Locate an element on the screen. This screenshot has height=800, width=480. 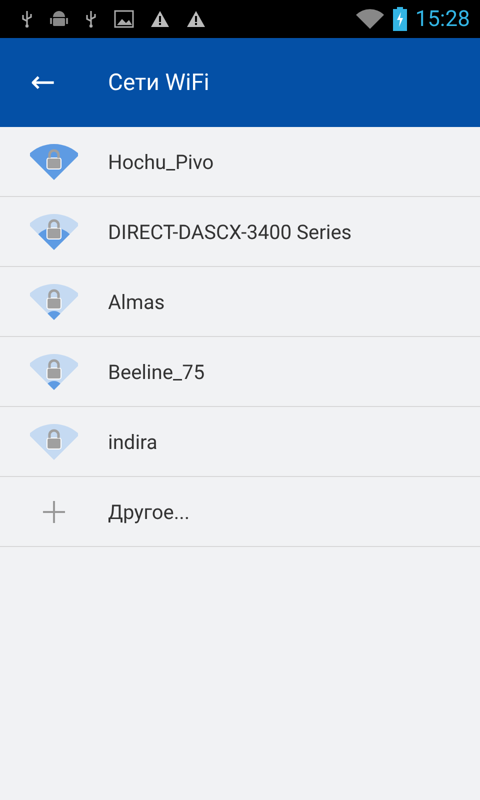
image-icon is located at coordinates (124, 19).